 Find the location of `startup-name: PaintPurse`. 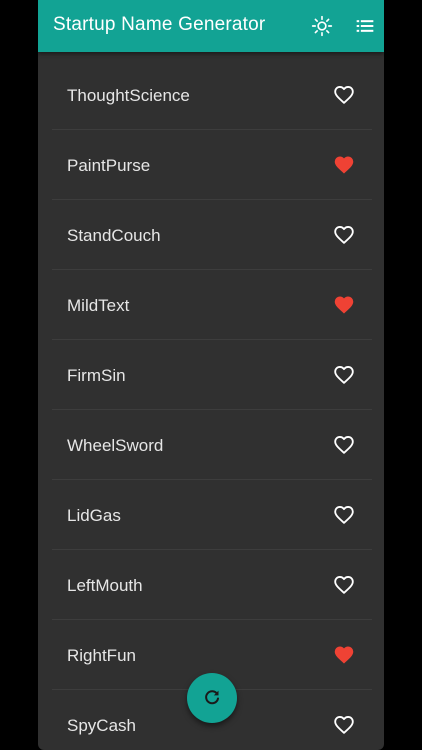

startup-name: PaintPurse is located at coordinates (109, 165).